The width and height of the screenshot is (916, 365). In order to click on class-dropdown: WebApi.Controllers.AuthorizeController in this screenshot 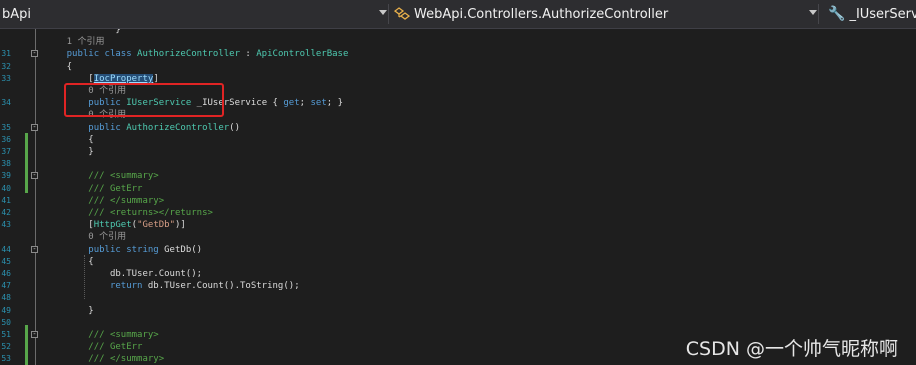, I will do `click(603, 14)`.